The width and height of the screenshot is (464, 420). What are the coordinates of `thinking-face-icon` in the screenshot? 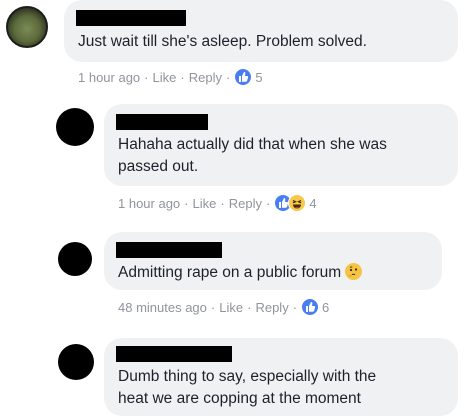 It's located at (354, 271).